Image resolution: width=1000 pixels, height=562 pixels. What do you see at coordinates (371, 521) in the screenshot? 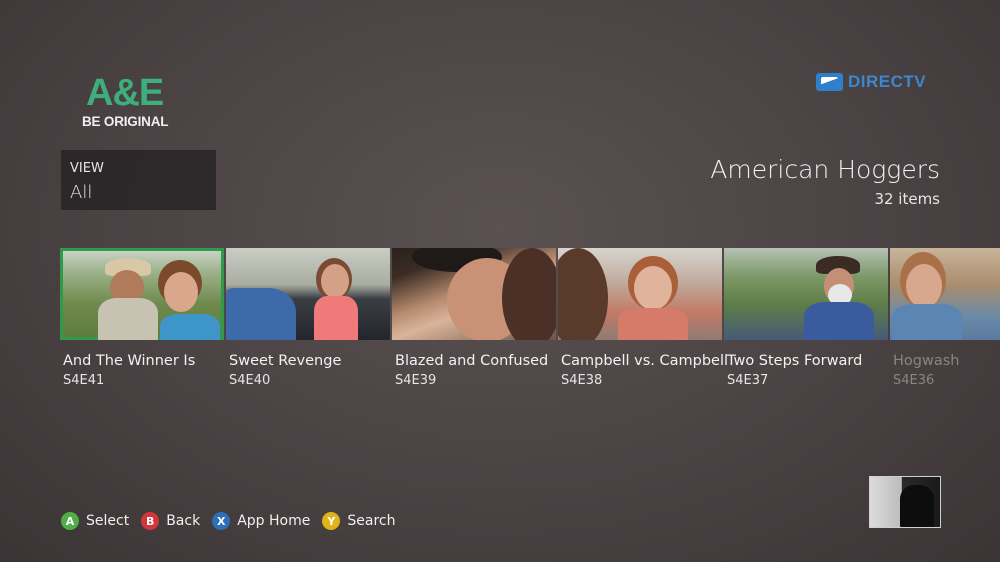
I see `legend-label: Search` at bounding box center [371, 521].